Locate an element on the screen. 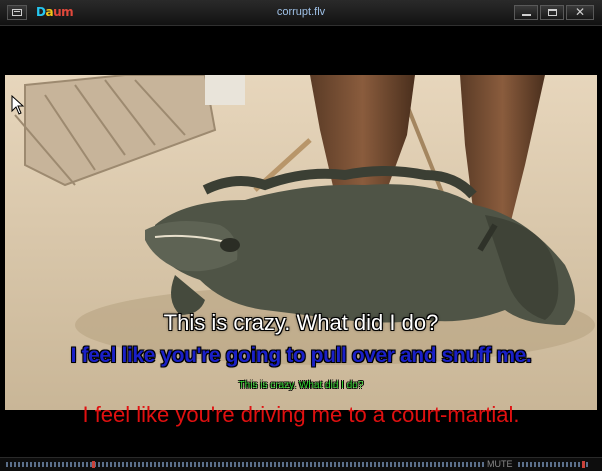  status-bar: MUTE is located at coordinates (301, 464).